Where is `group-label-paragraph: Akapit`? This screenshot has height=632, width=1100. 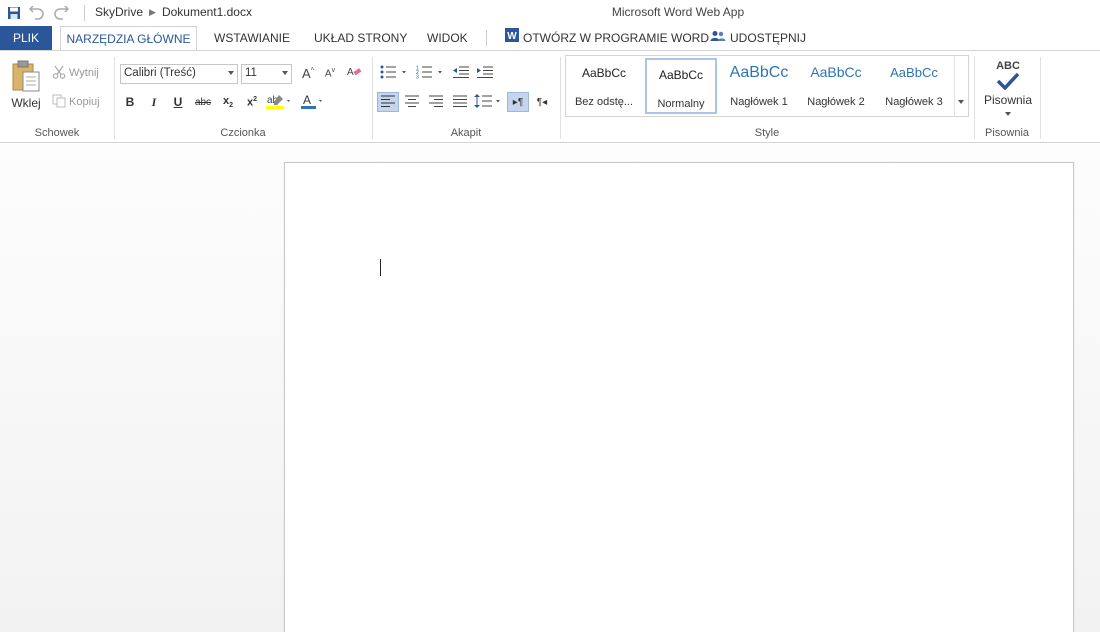 group-label-paragraph: Akapit is located at coordinates (466, 133).